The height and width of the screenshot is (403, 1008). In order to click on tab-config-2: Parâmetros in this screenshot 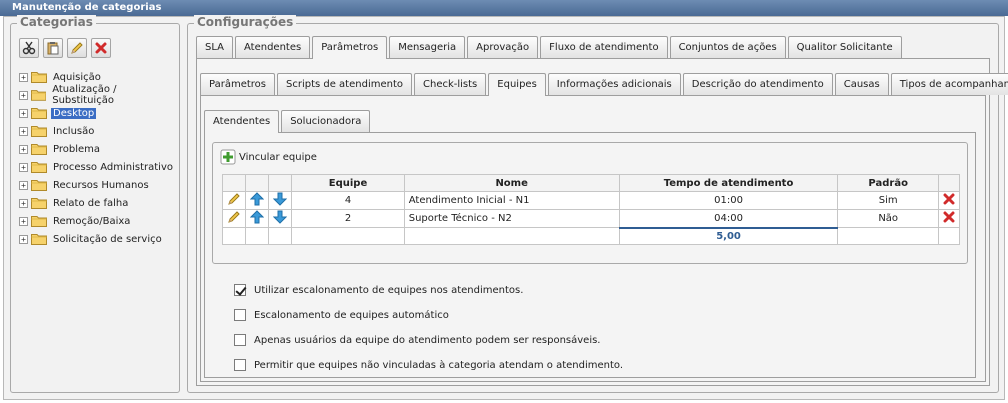, I will do `click(350, 47)`.